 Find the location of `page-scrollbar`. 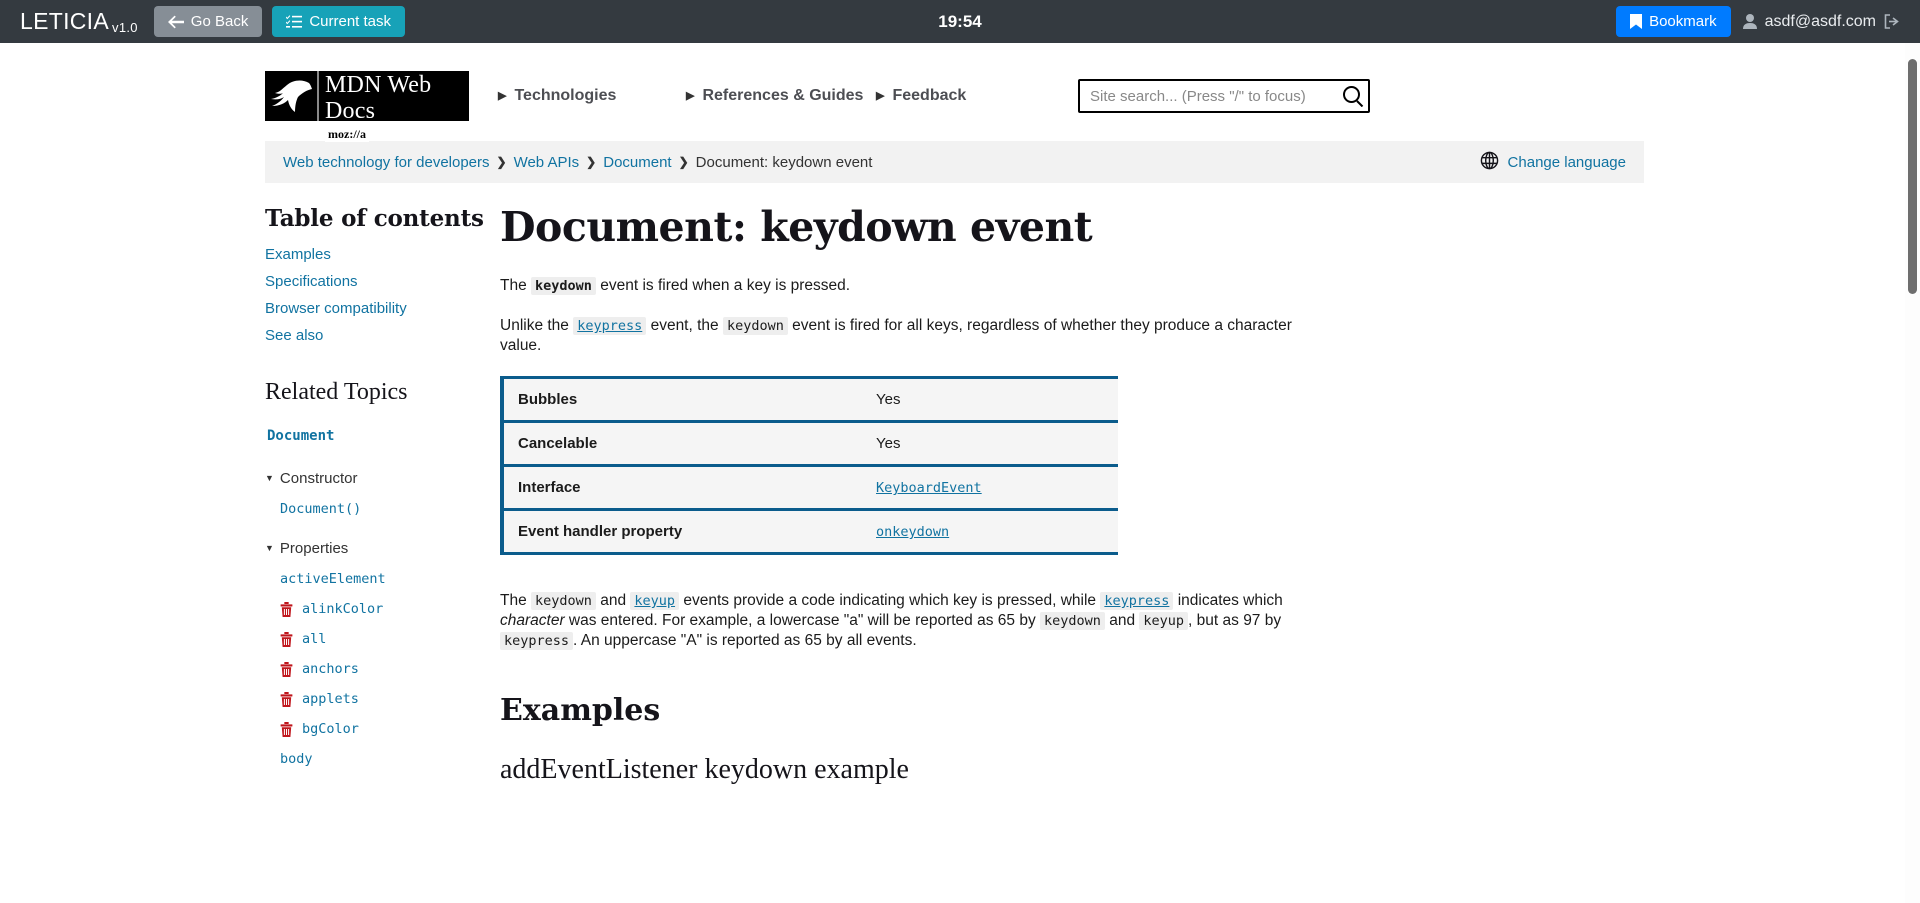

page-scrollbar is located at coordinates (1912, 473).